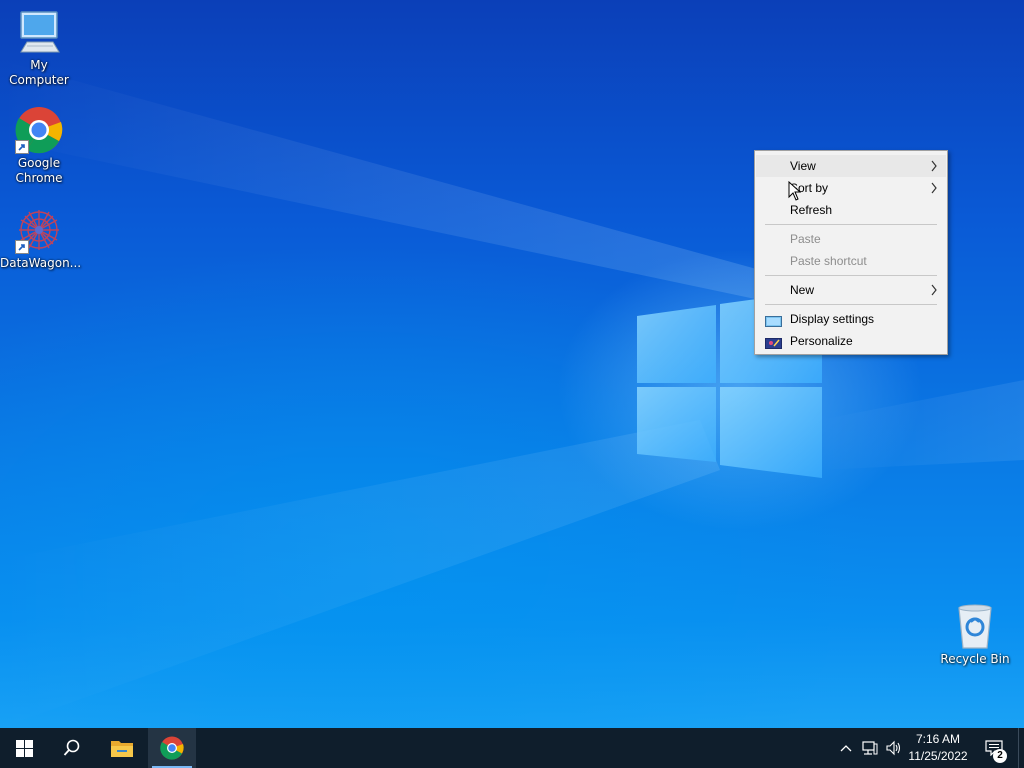  What do you see at coordinates (975, 626) in the screenshot?
I see `recycle-bin-icon` at bounding box center [975, 626].